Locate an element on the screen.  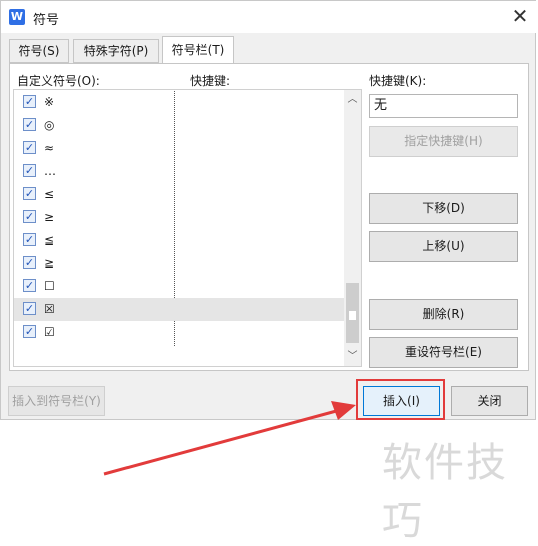
watermark: 软件技巧 is located at coordinates (445, 492).